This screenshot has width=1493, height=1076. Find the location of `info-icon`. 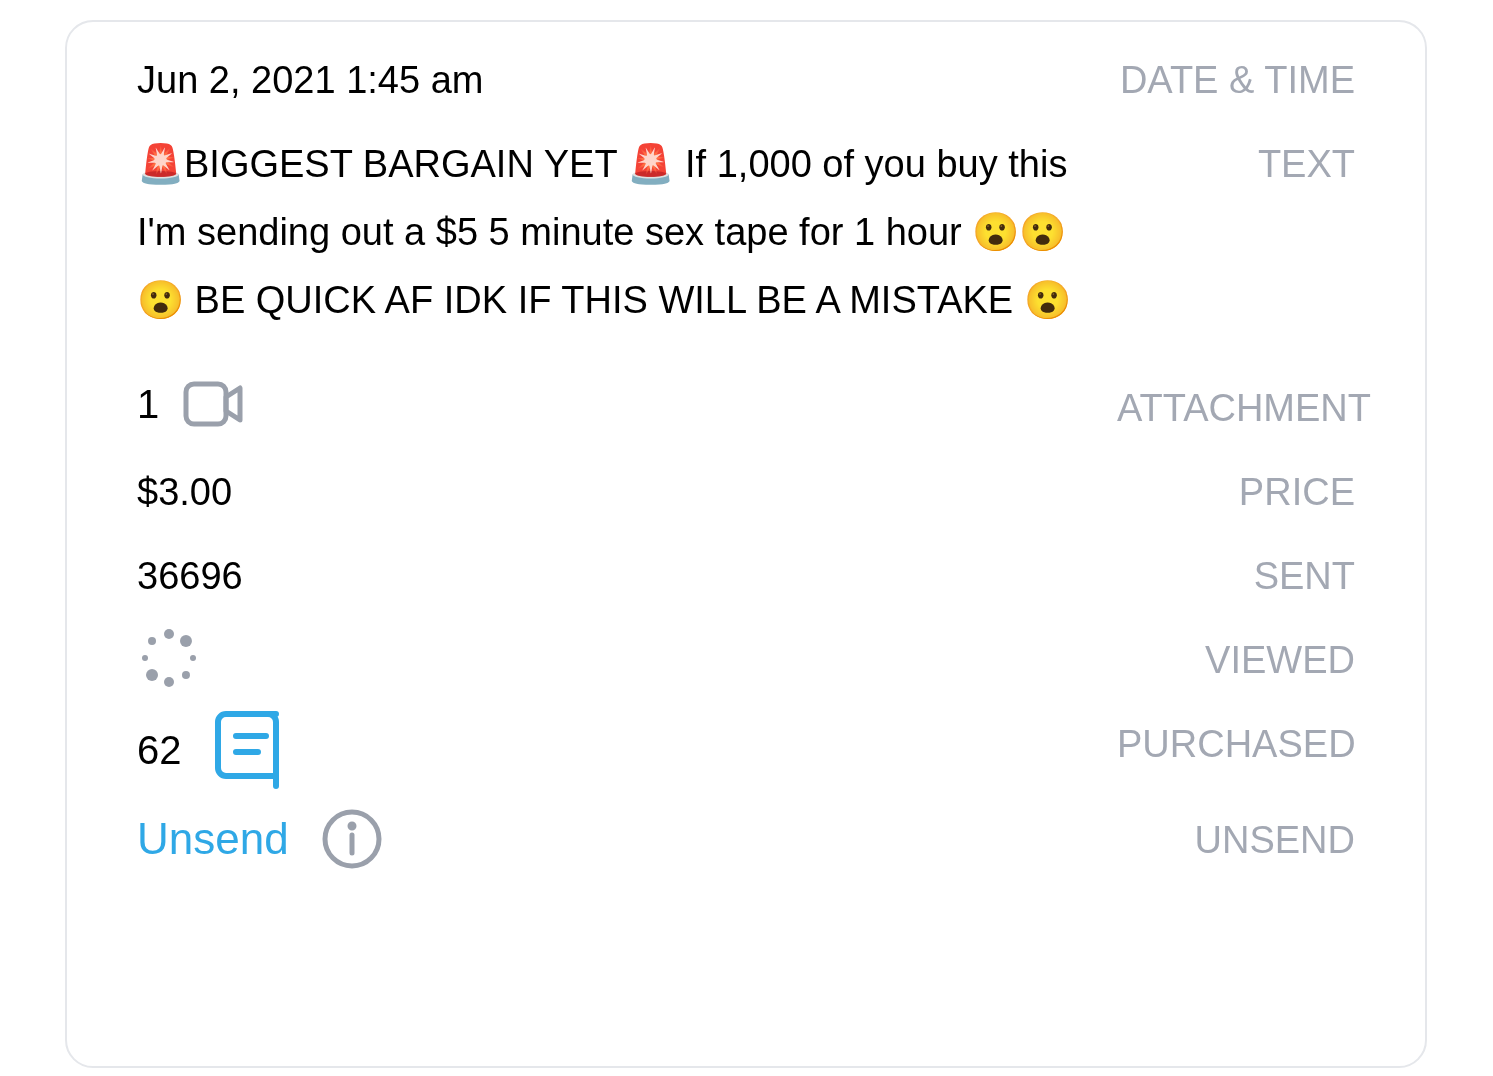

info-icon is located at coordinates (351, 839).